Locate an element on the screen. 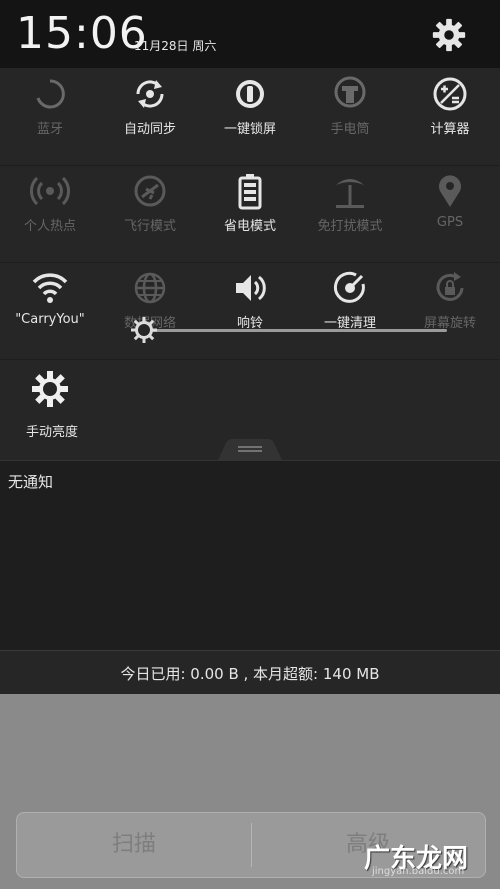 The height and width of the screenshot is (889, 500). toggle-power-saving: 省电模式 is located at coordinates (250, 213).